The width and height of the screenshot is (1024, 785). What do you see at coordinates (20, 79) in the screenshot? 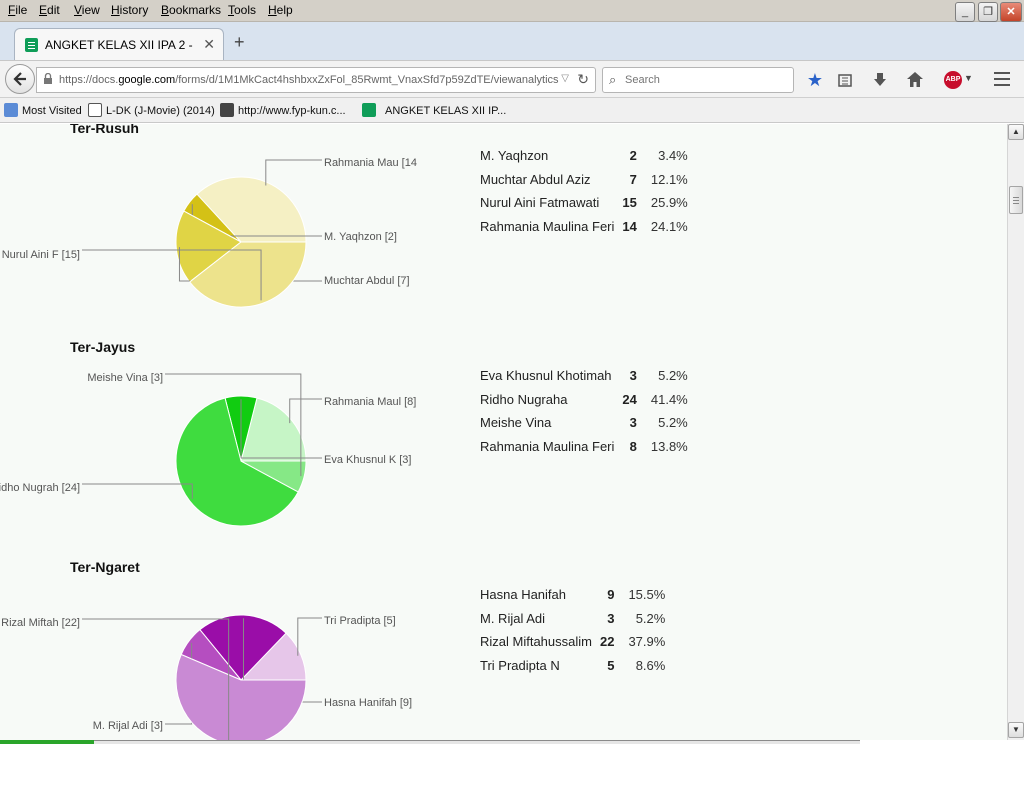
I see `back-button` at bounding box center [20, 79].